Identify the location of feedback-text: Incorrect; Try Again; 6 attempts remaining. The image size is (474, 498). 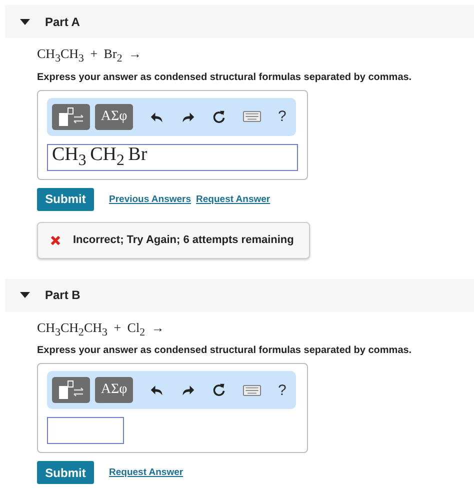
(183, 240).